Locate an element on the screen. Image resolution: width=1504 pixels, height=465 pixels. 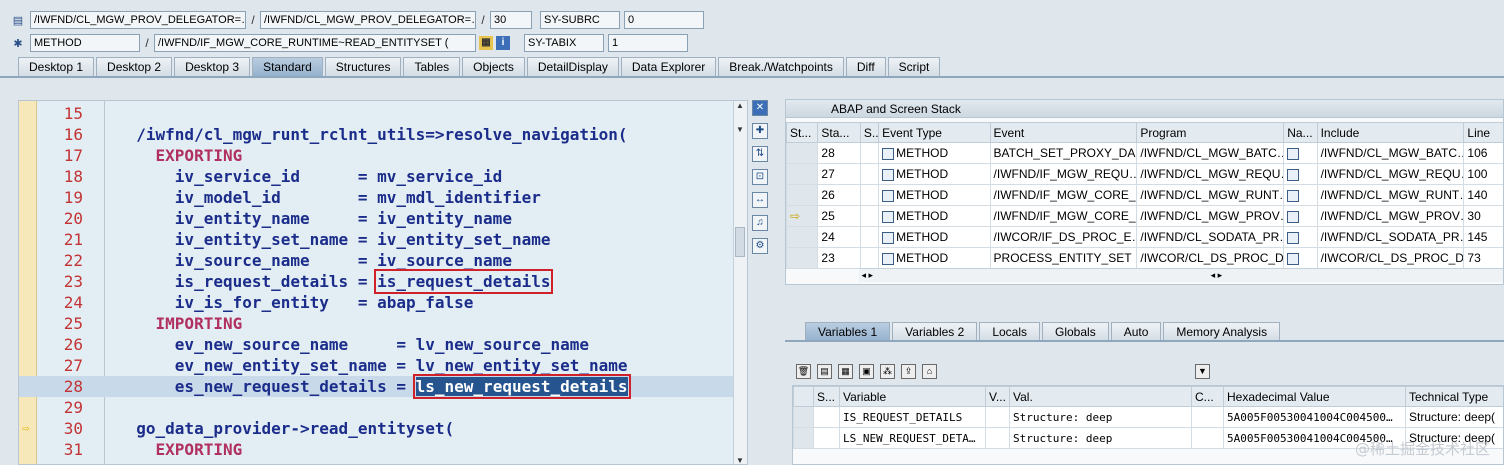
scroll-down-arrow: ▼ is located at coordinates (740, 460).